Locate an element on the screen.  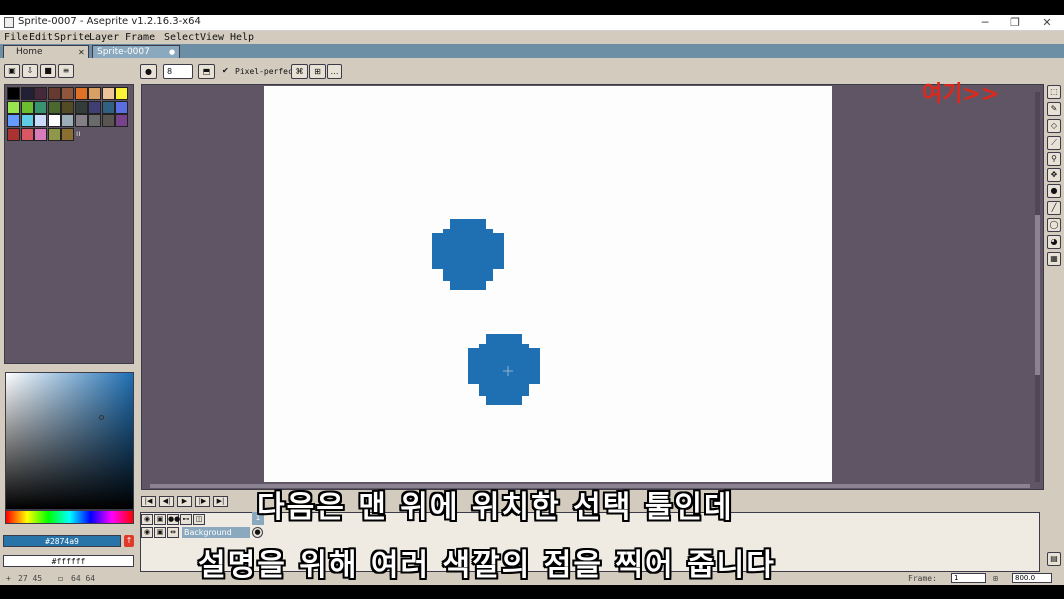
brush-size-input: 8 is located at coordinates (178, 71).